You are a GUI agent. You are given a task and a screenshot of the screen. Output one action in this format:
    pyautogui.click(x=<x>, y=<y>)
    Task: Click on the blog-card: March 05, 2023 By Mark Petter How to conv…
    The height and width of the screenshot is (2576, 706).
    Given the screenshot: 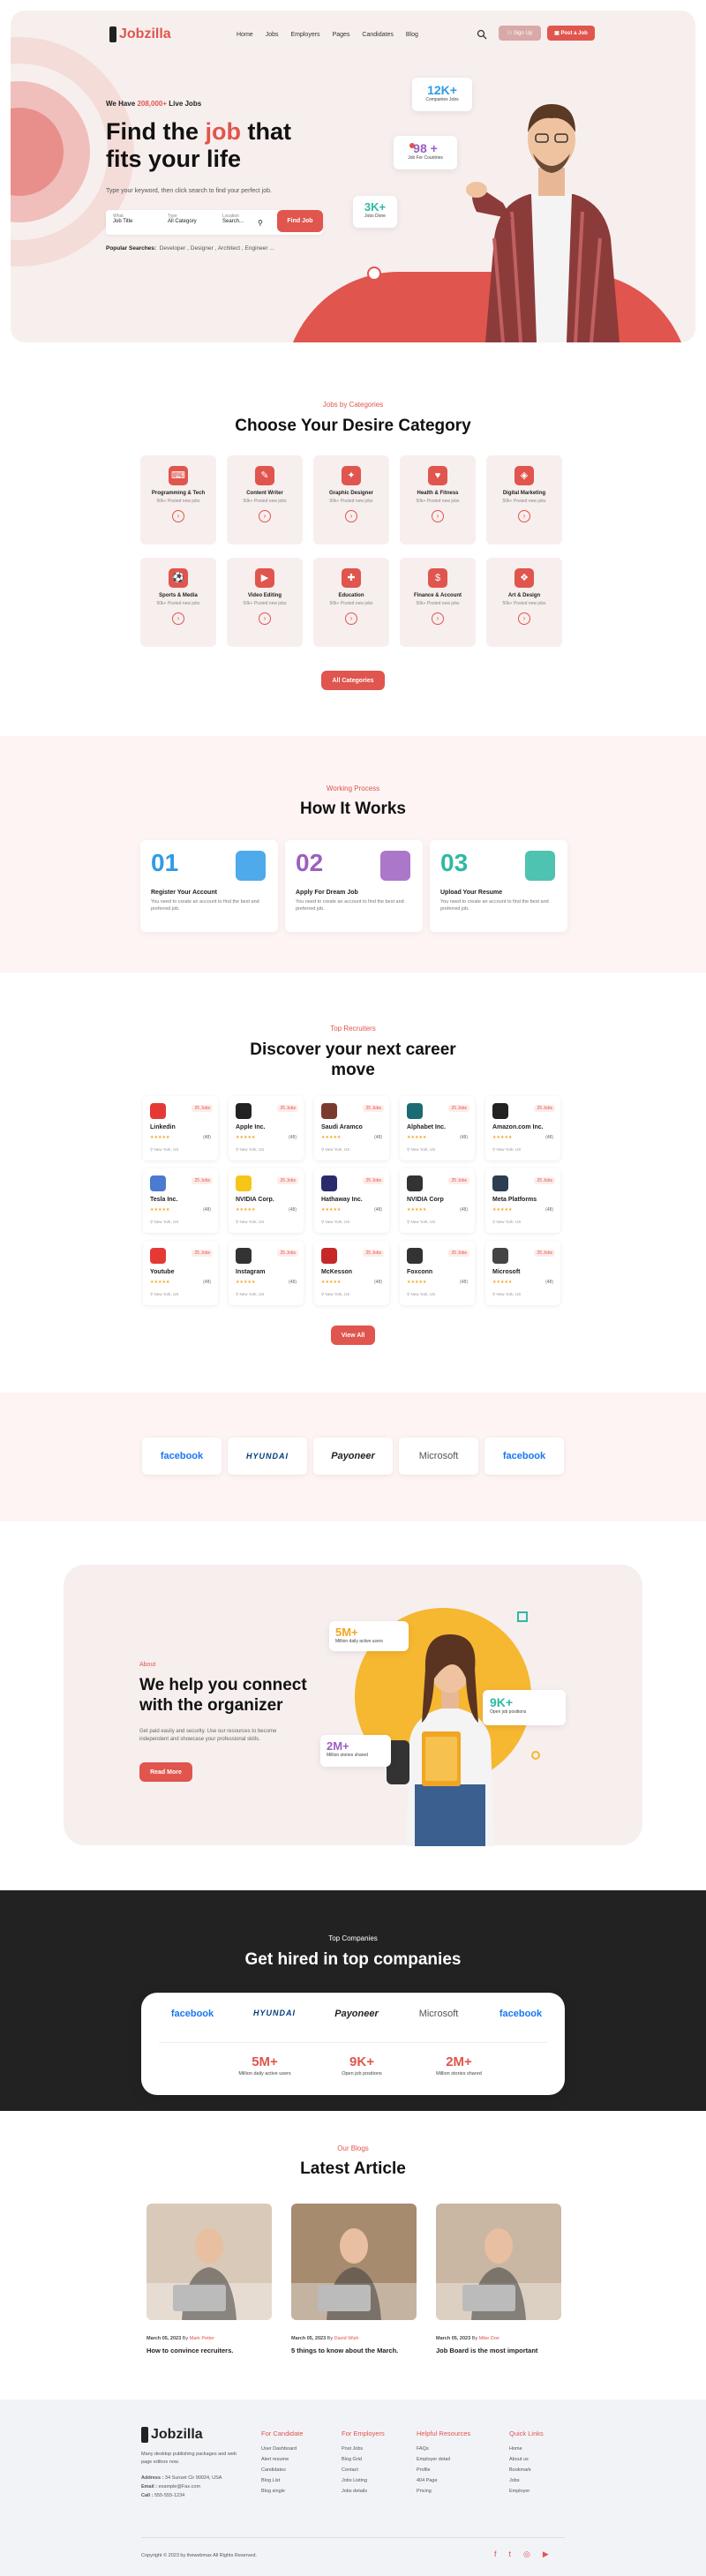 What is the action you would take?
    pyautogui.click(x=209, y=2279)
    